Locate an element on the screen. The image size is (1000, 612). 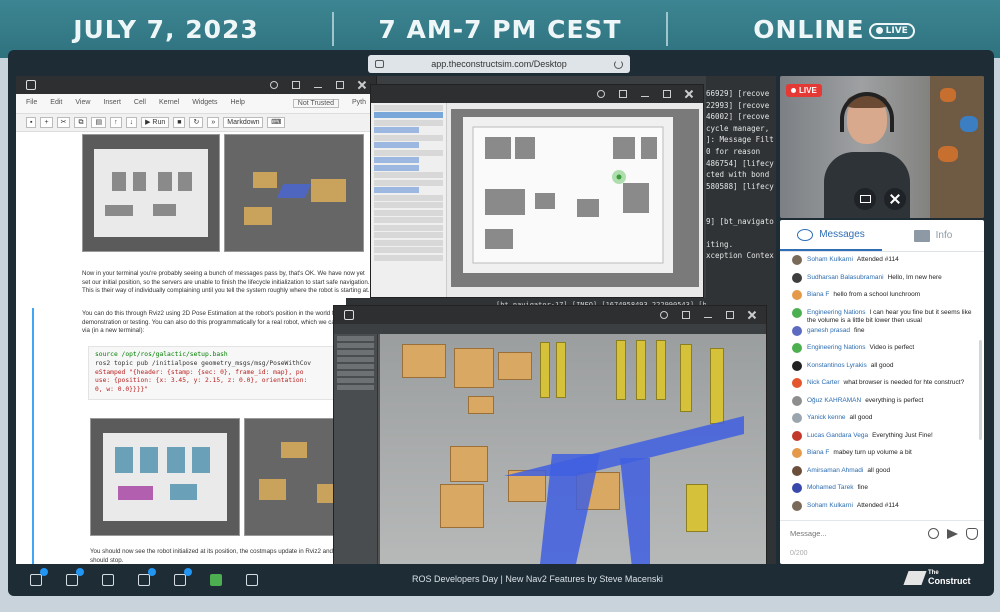
chat-author: Amirsaman Ahmadi is located at coordinates (835, 470).